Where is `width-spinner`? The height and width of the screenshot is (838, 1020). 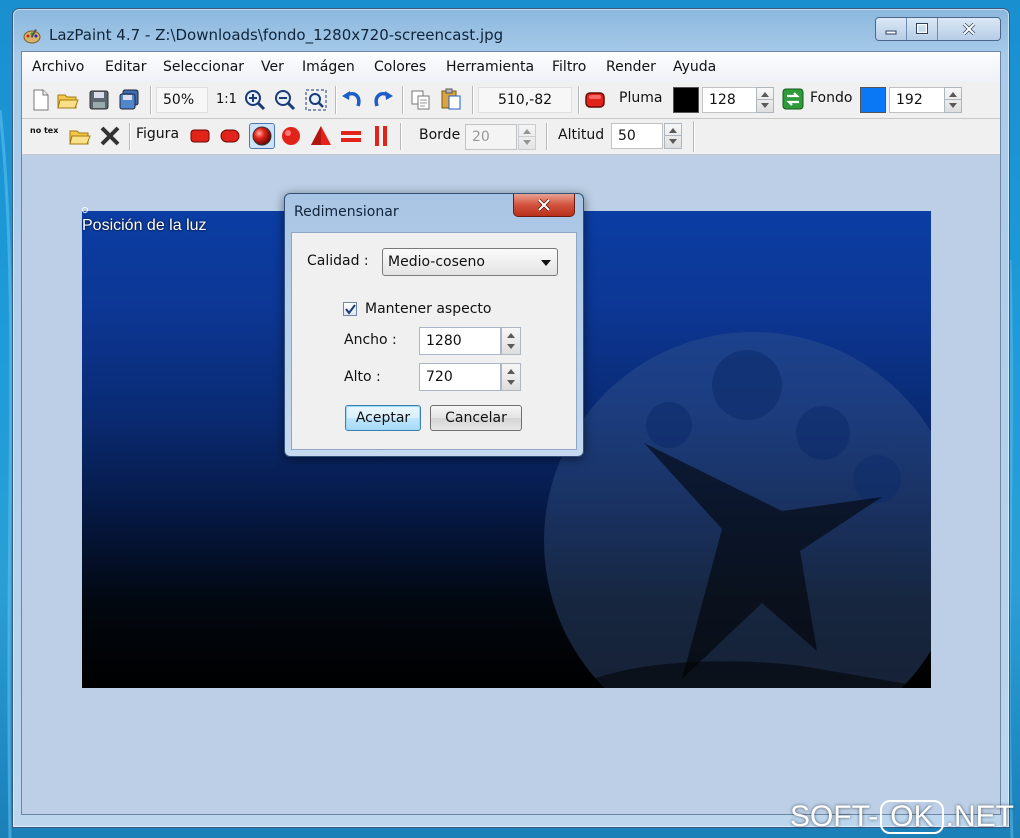
width-spinner is located at coordinates (511, 341).